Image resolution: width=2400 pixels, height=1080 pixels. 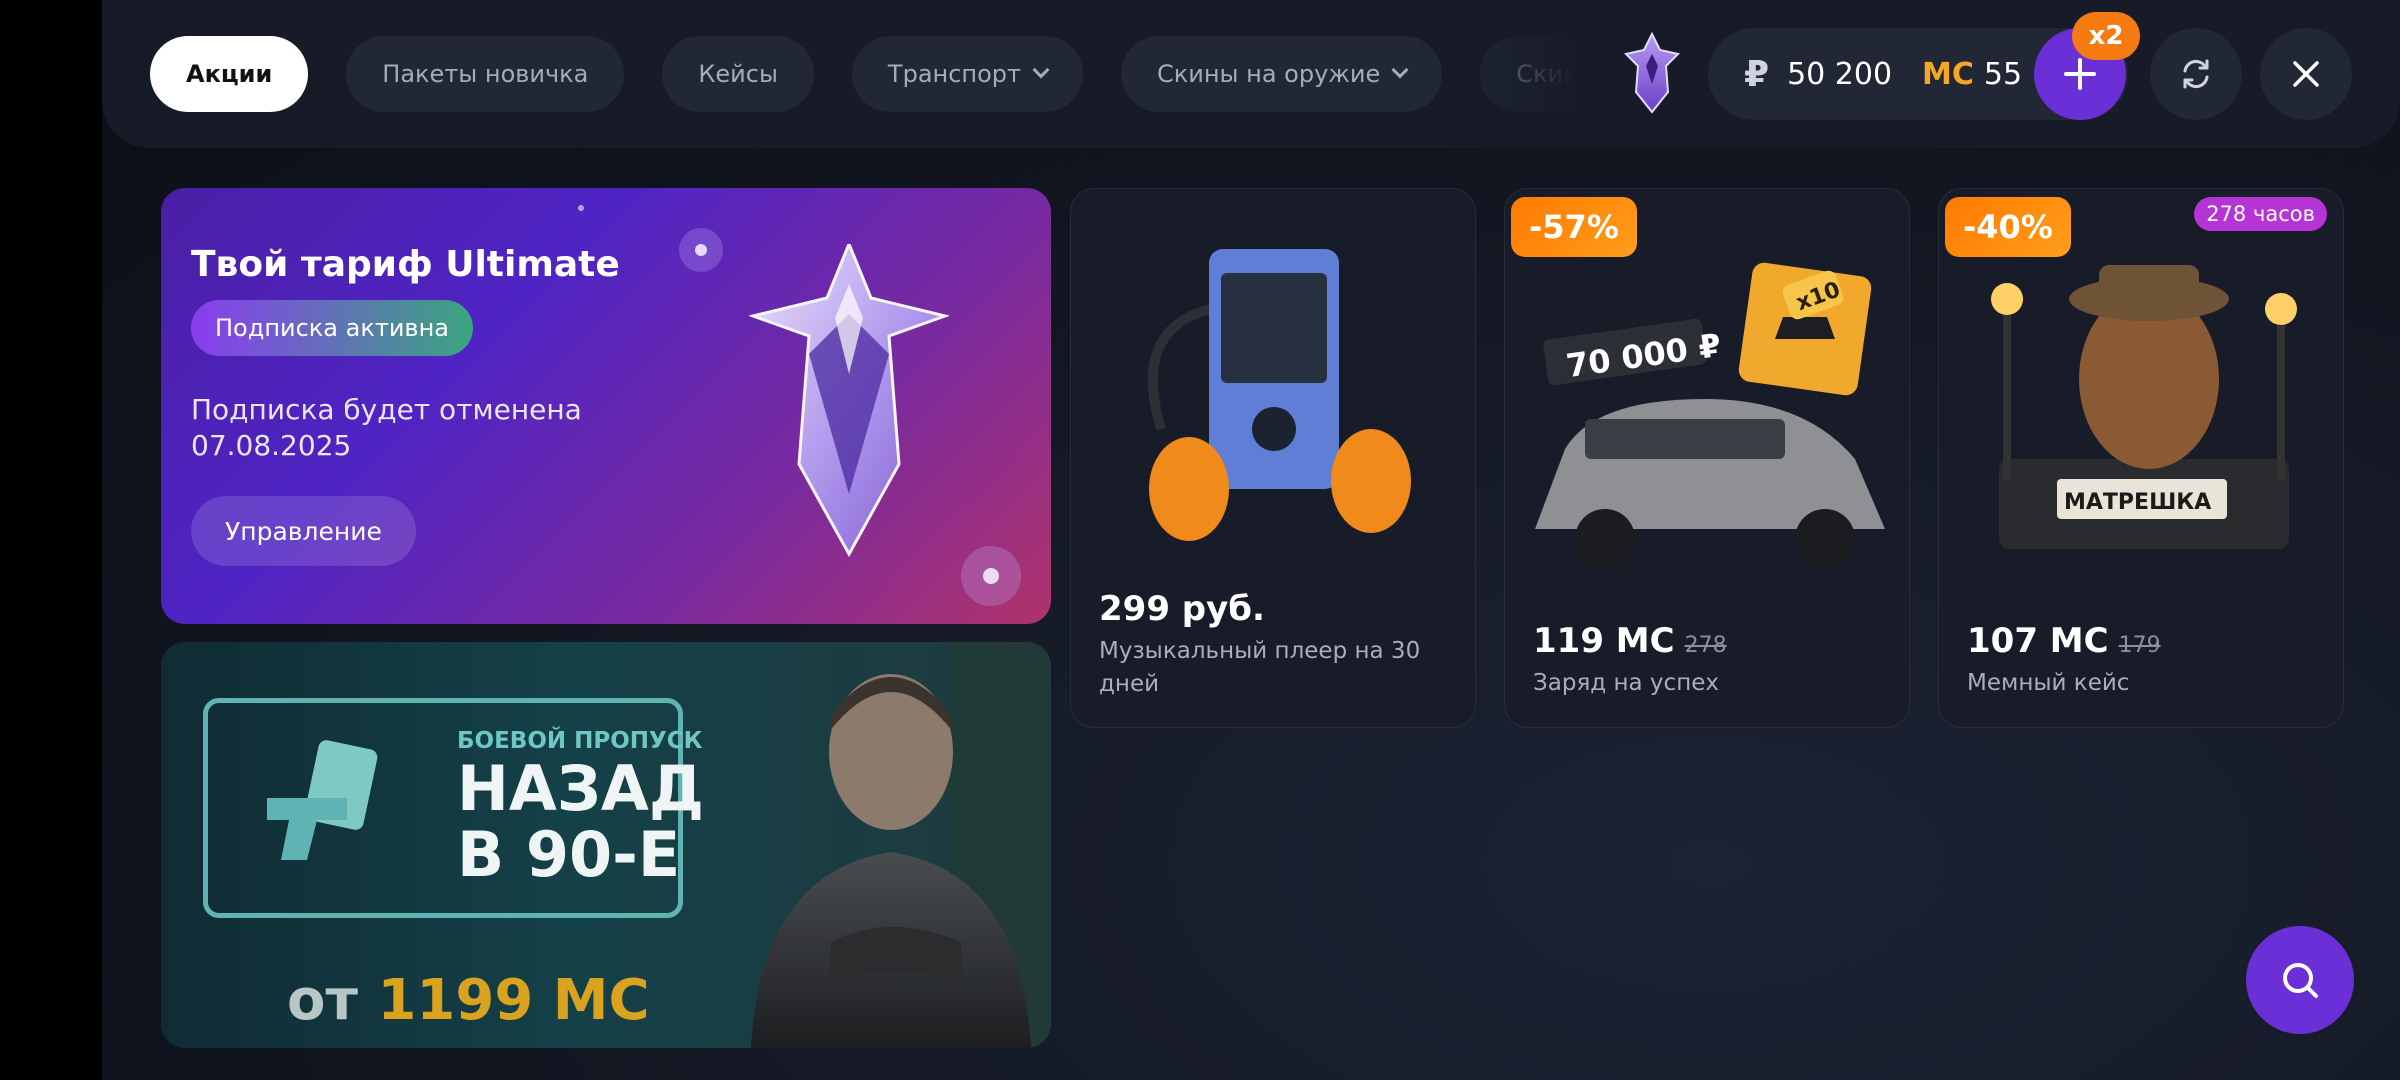 I want to click on product-old-price: 179, so click(x=2139, y=645).